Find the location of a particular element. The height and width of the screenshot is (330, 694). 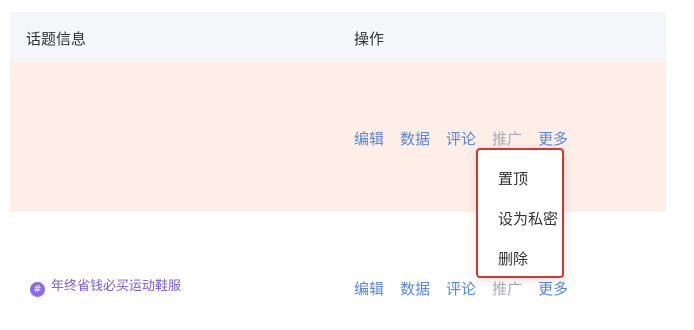

menu-item-delete: 删除 is located at coordinates (513, 258).